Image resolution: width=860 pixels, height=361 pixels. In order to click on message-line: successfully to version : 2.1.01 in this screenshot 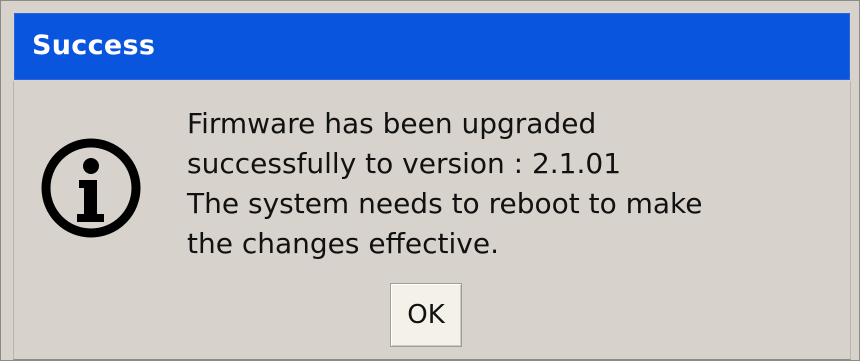, I will do `click(404, 163)`.